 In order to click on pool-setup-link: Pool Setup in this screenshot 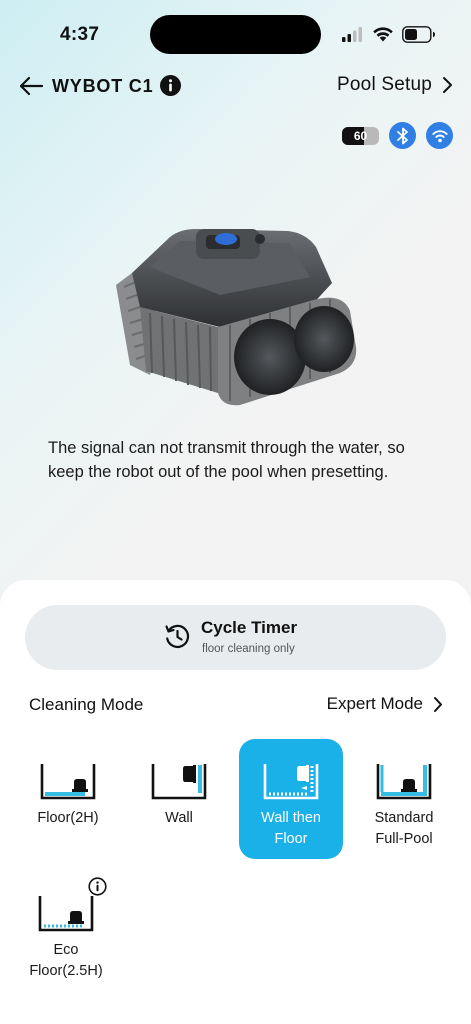, I will do `click(395, 85)`.